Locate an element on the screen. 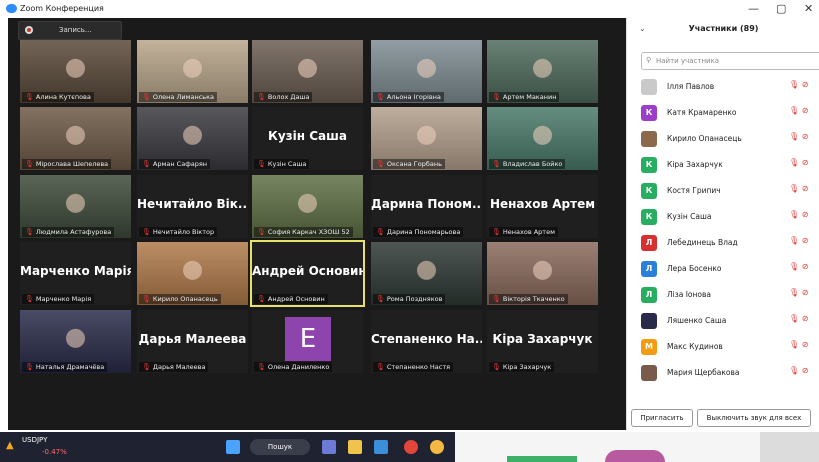  video-tile: Андрей Основин 🎙︎ Андрей Основин is located at coordinates (307, 273).